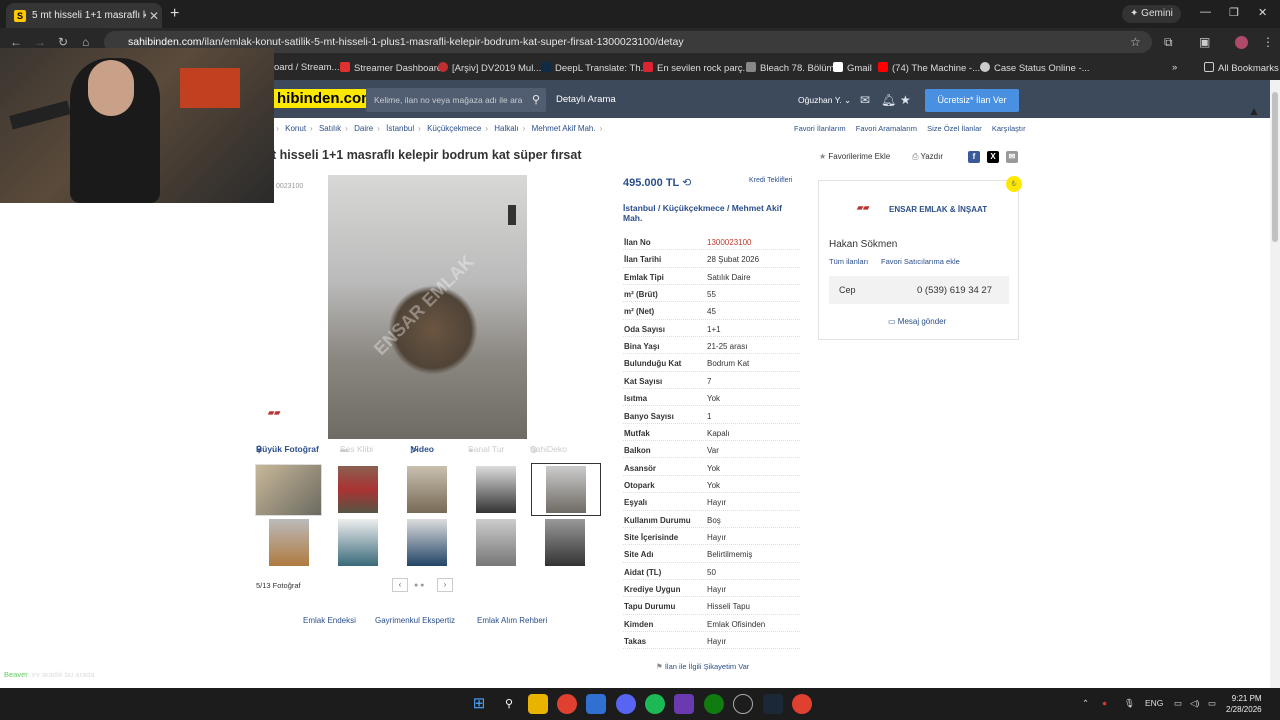  I want to click on site-logo: hibinden.com, so click(326, 98).